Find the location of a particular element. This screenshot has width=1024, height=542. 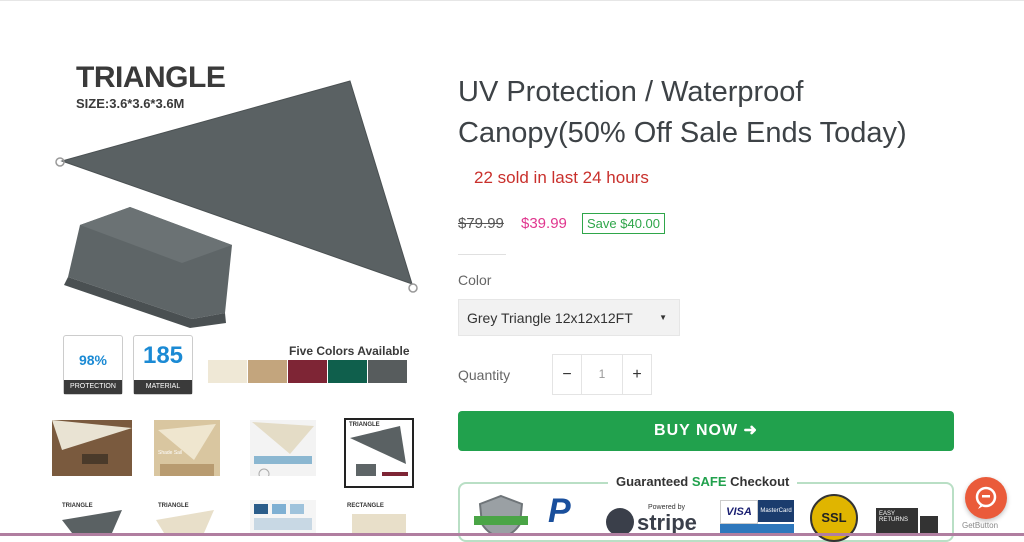

stripe-shield-icon is located at coordinates (620, 522).